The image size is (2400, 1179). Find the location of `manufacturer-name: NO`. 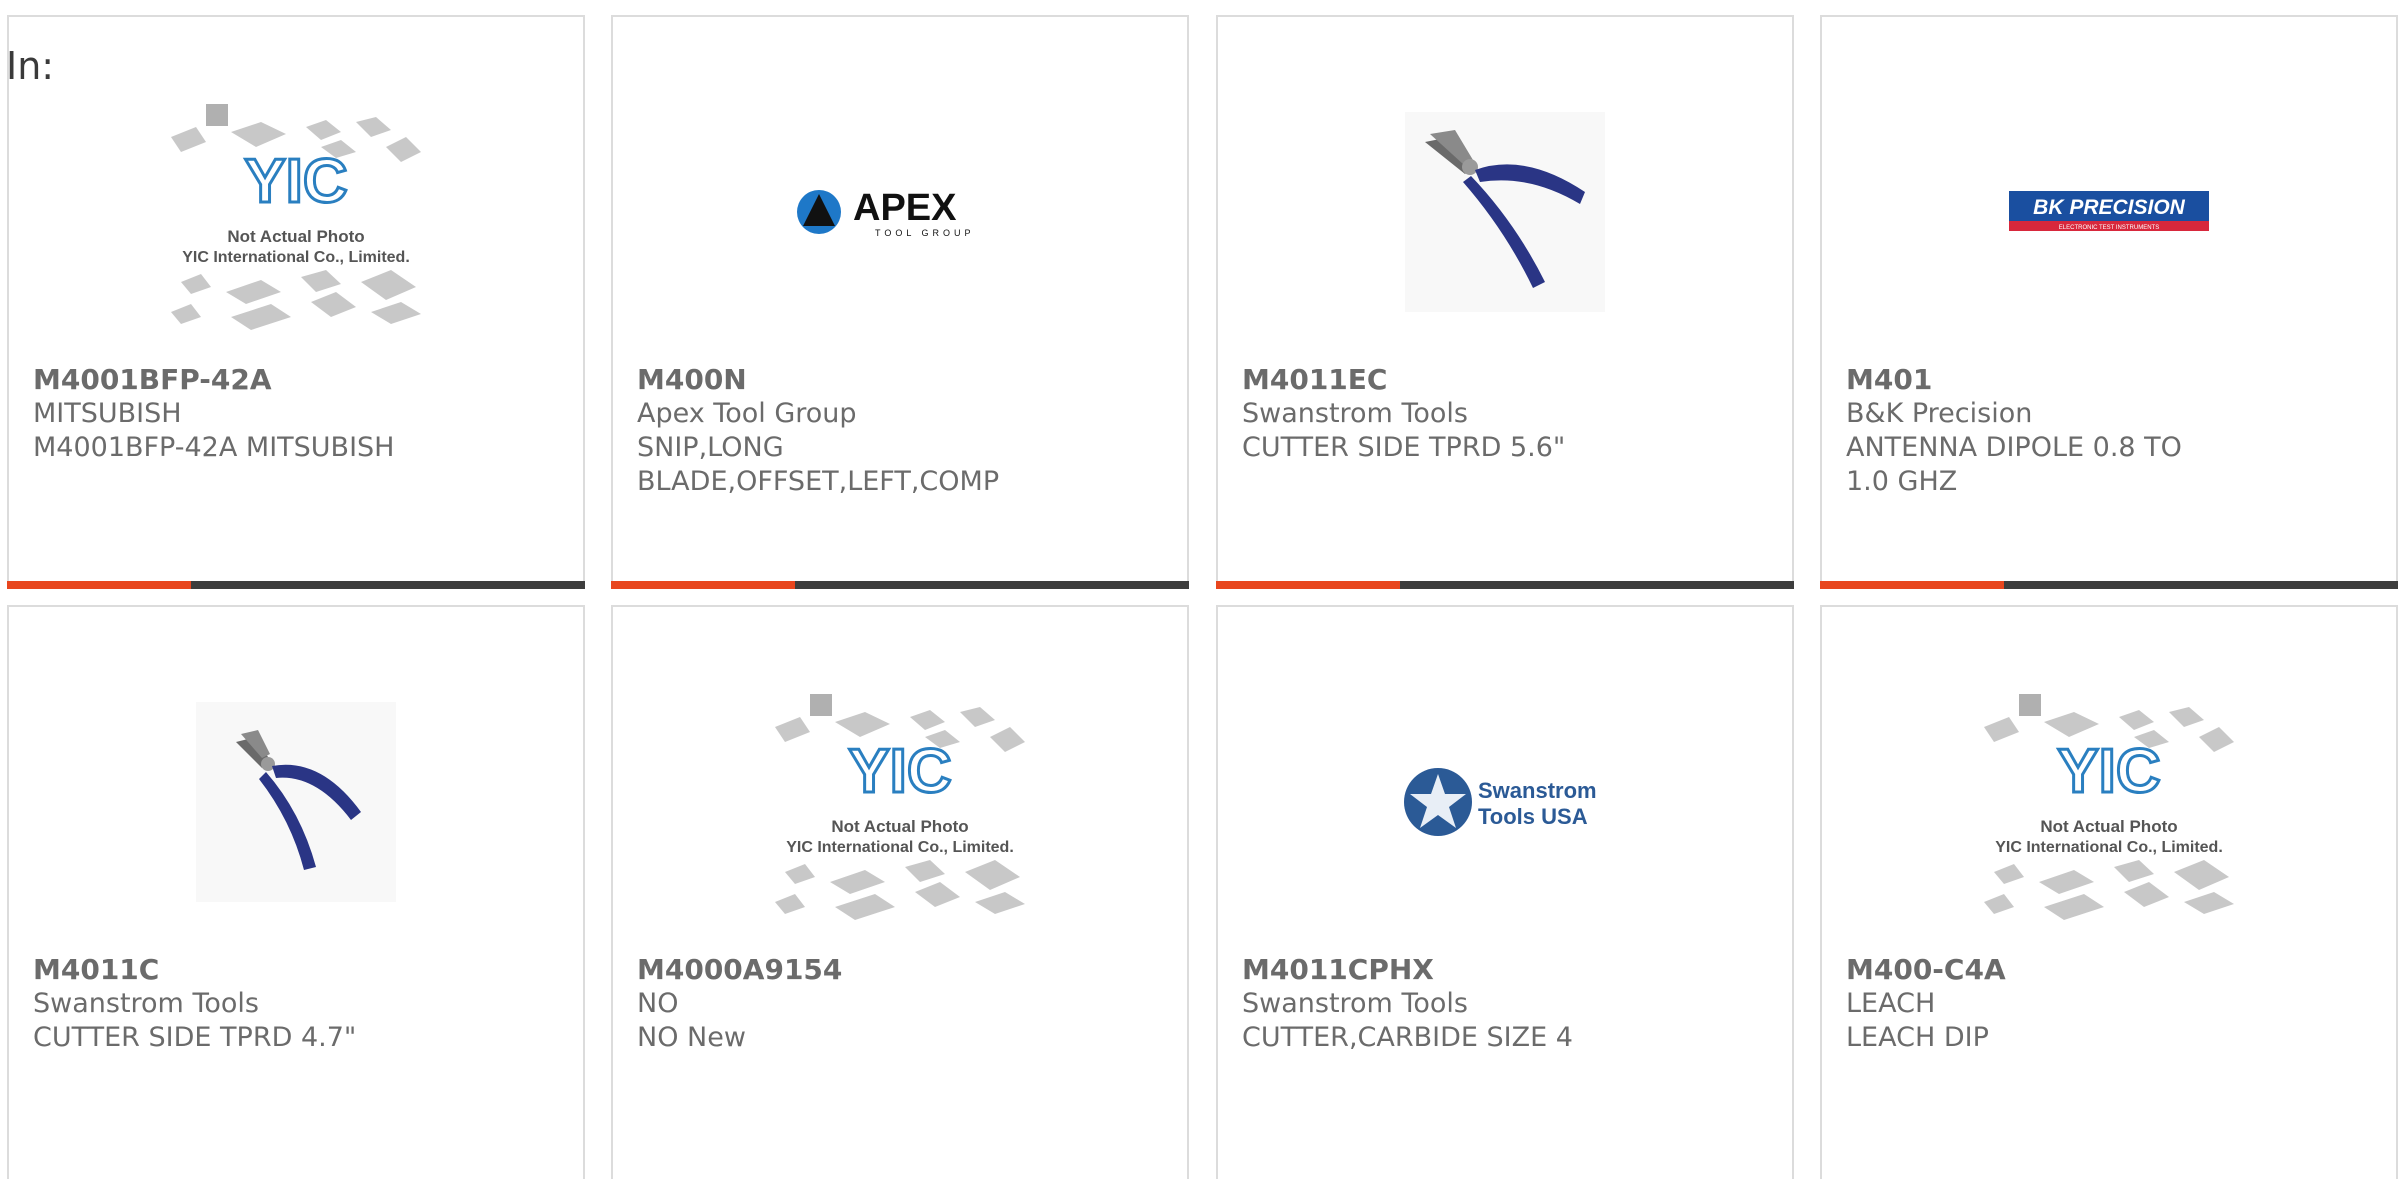

manufacturer-name: NO is located at coordinates (658, 1003).